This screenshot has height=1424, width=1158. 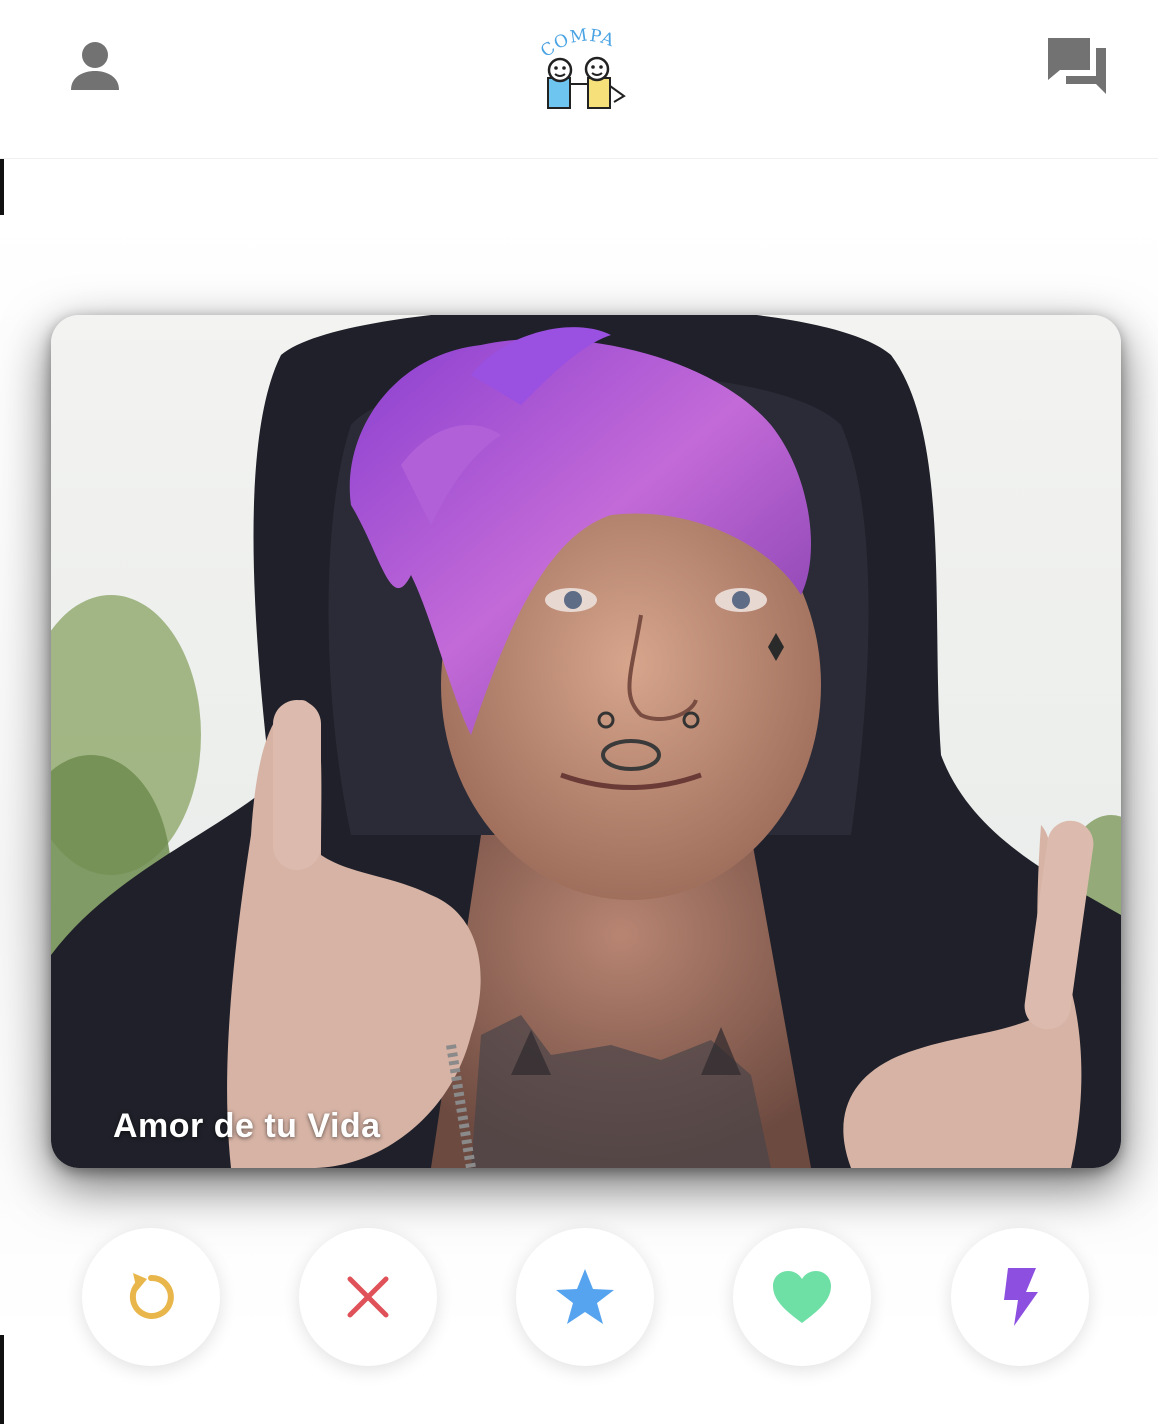 What do you see at coordinates (586, 82) in the screenshot?
I see `logo-figures` at bounding box center [586, 82].